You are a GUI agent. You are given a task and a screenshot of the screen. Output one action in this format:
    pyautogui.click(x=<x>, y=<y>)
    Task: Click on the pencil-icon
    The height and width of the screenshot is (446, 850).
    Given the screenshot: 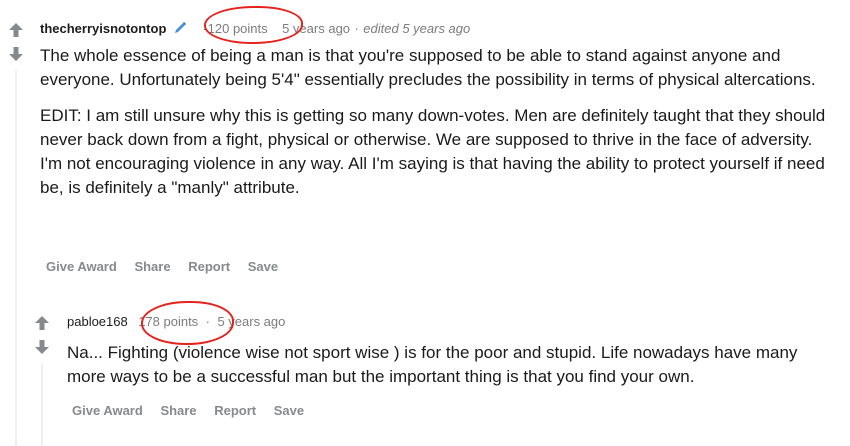 What is the action you would take?
    pyautogui.click(x=180, y=27)
    